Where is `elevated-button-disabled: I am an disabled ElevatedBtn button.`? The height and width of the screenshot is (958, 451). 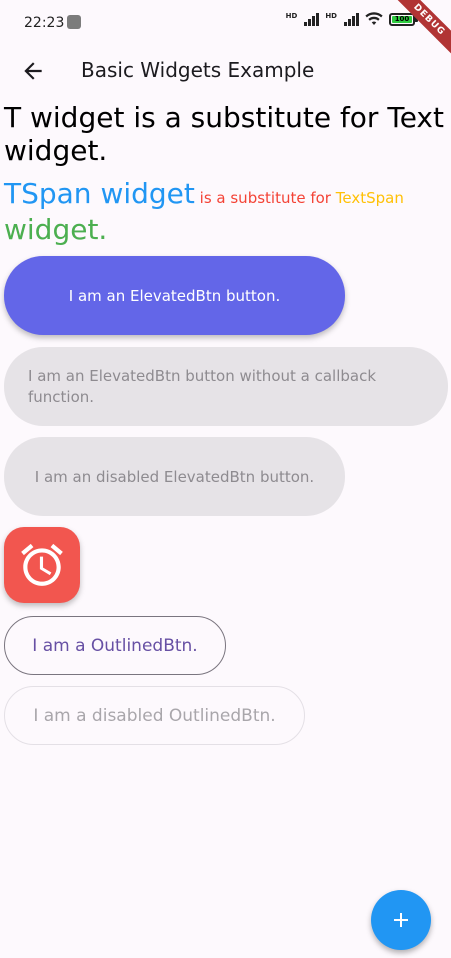
elevated-button-disabled: I am an disabled ElevatedBtn button. is located at coordinates (174, 476).